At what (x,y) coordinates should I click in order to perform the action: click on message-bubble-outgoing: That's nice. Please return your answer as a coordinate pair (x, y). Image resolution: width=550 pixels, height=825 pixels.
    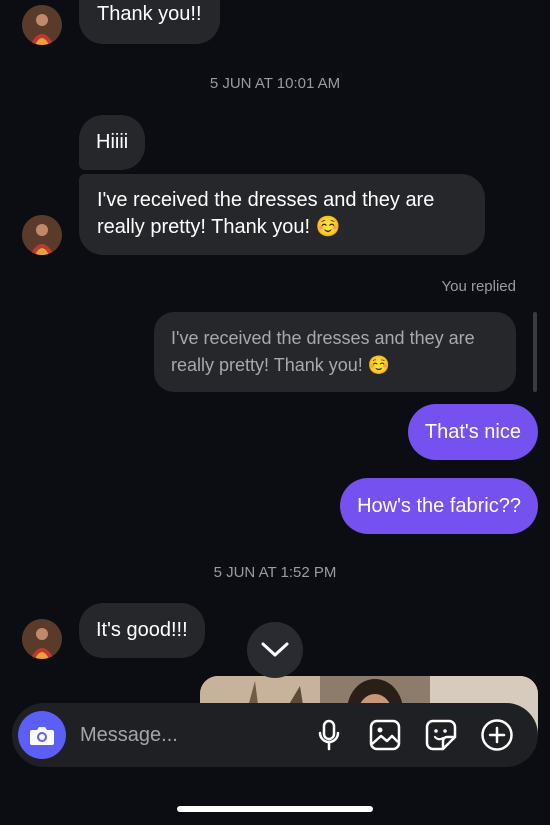
    Looking at the image, I should click on (472, 432).